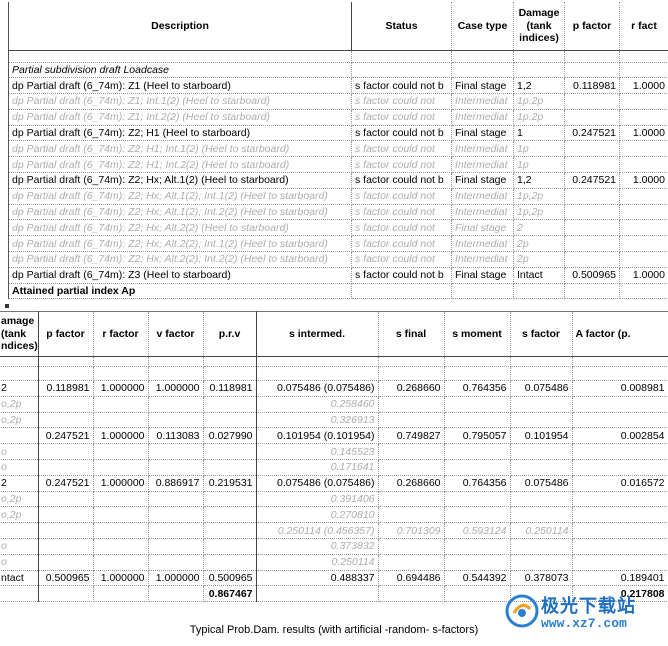 The height and width of the screenshot is (646, 668). What do you see at coordinates (317, 334) in the screenshot?
I see `header-s-intermed: s intermed.` at bounding box center [317, 334].